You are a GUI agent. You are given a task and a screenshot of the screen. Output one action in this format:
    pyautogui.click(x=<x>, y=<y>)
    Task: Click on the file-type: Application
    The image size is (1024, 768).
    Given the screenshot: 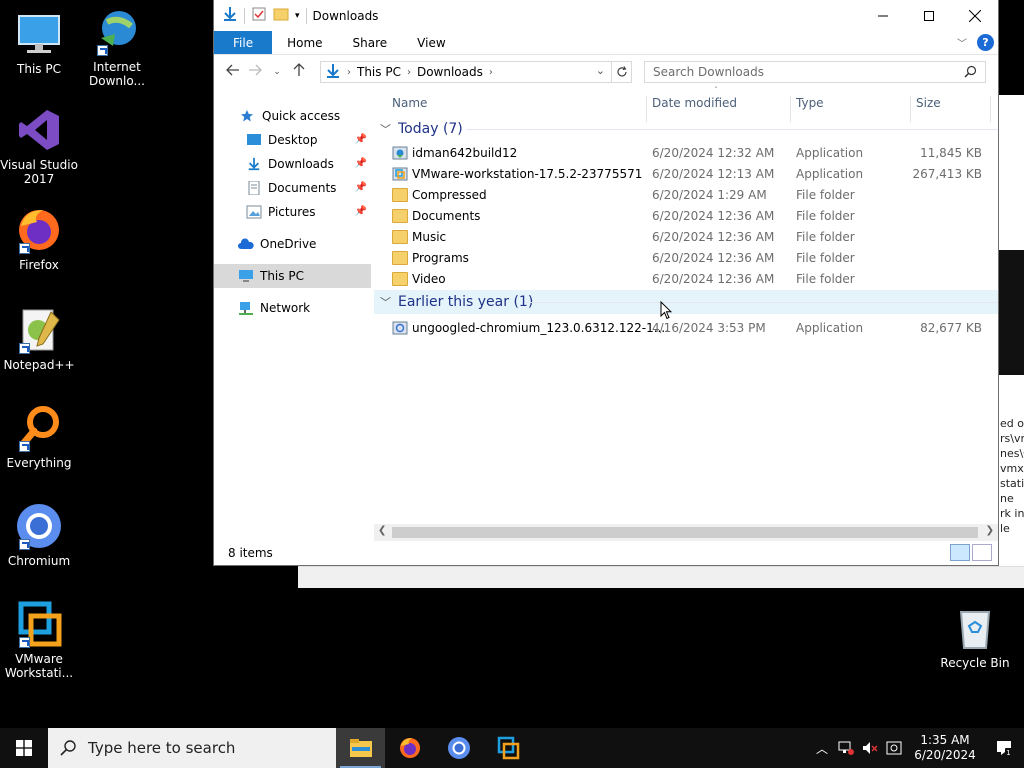 What is the action you would take?
    pyautogui.click(x=830, y=174)
    